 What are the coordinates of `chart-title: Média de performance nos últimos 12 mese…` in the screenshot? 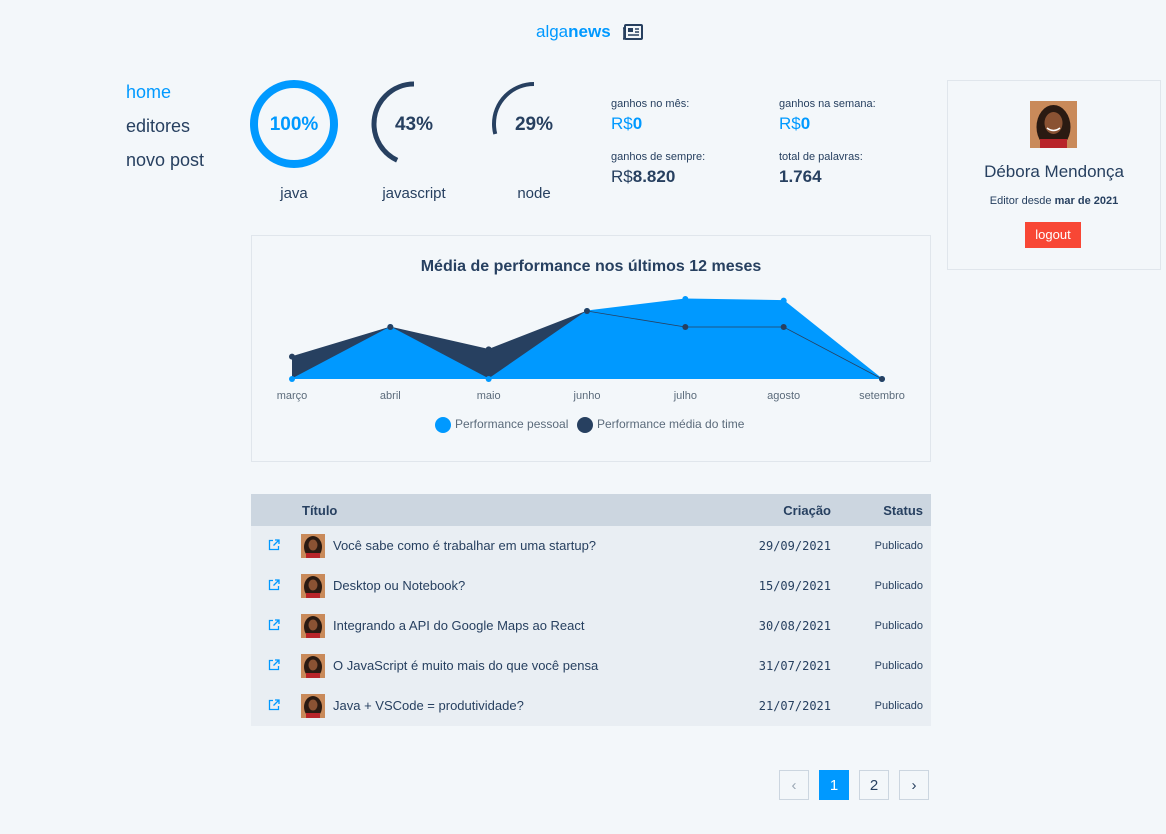 It's located at (591, 266).